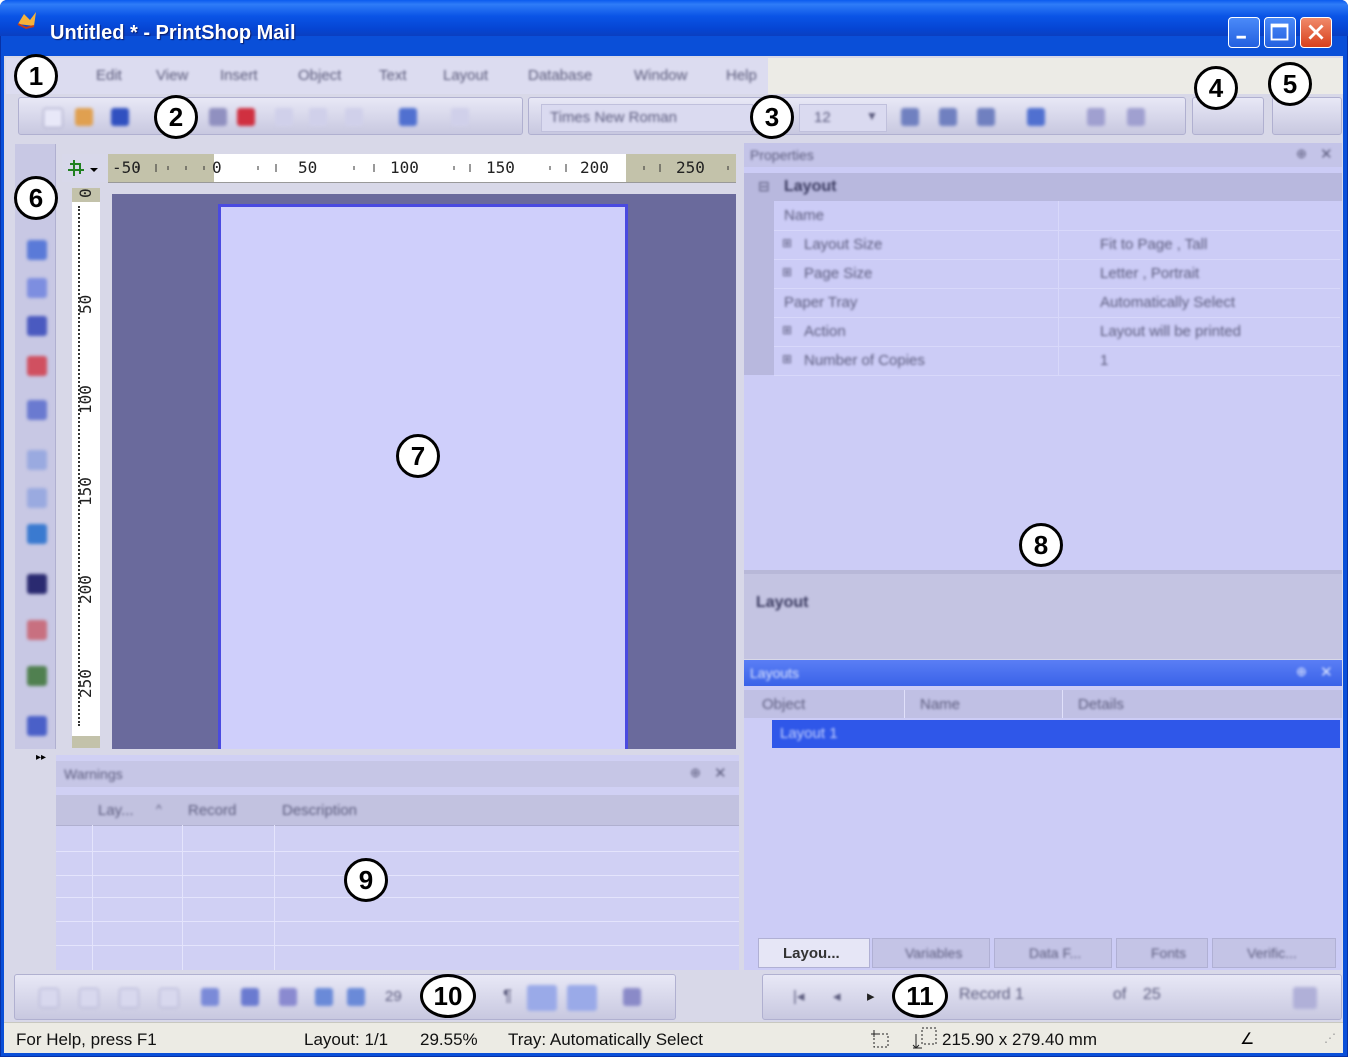 The image size is (1348, 1057). Describe the element at coordinates (1280, 32) in the screenshot. I see `maximize-button` at that location.